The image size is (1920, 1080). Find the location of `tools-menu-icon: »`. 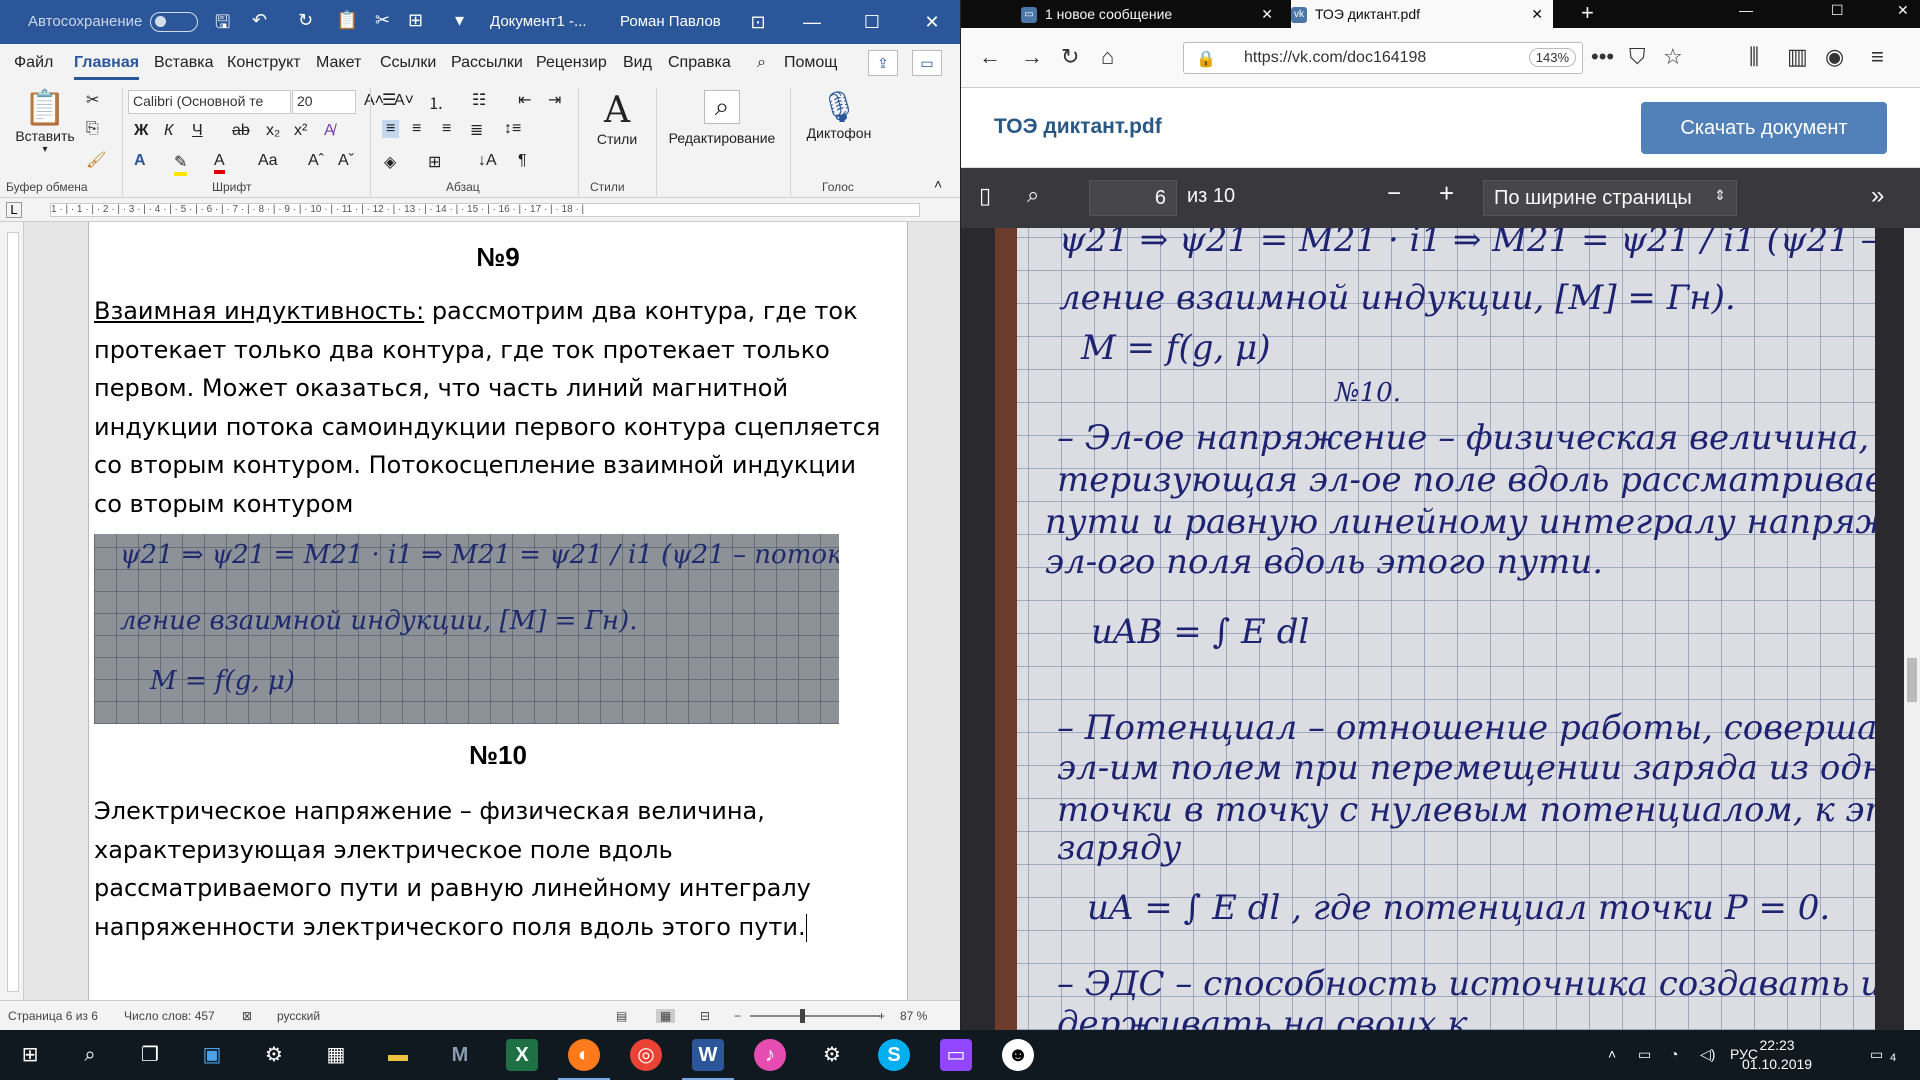

tools-menu-icon: » is located at coordinates (1877, 196).